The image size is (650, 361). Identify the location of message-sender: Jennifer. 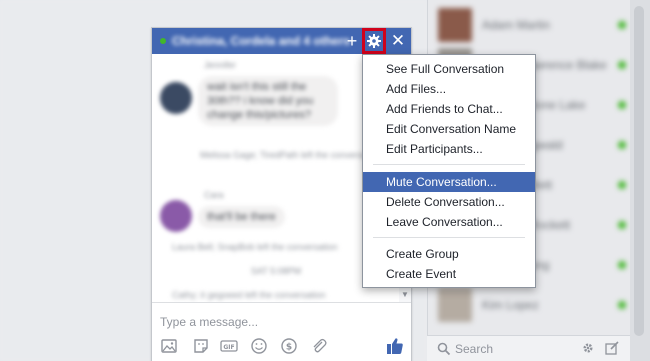
(220, 65).